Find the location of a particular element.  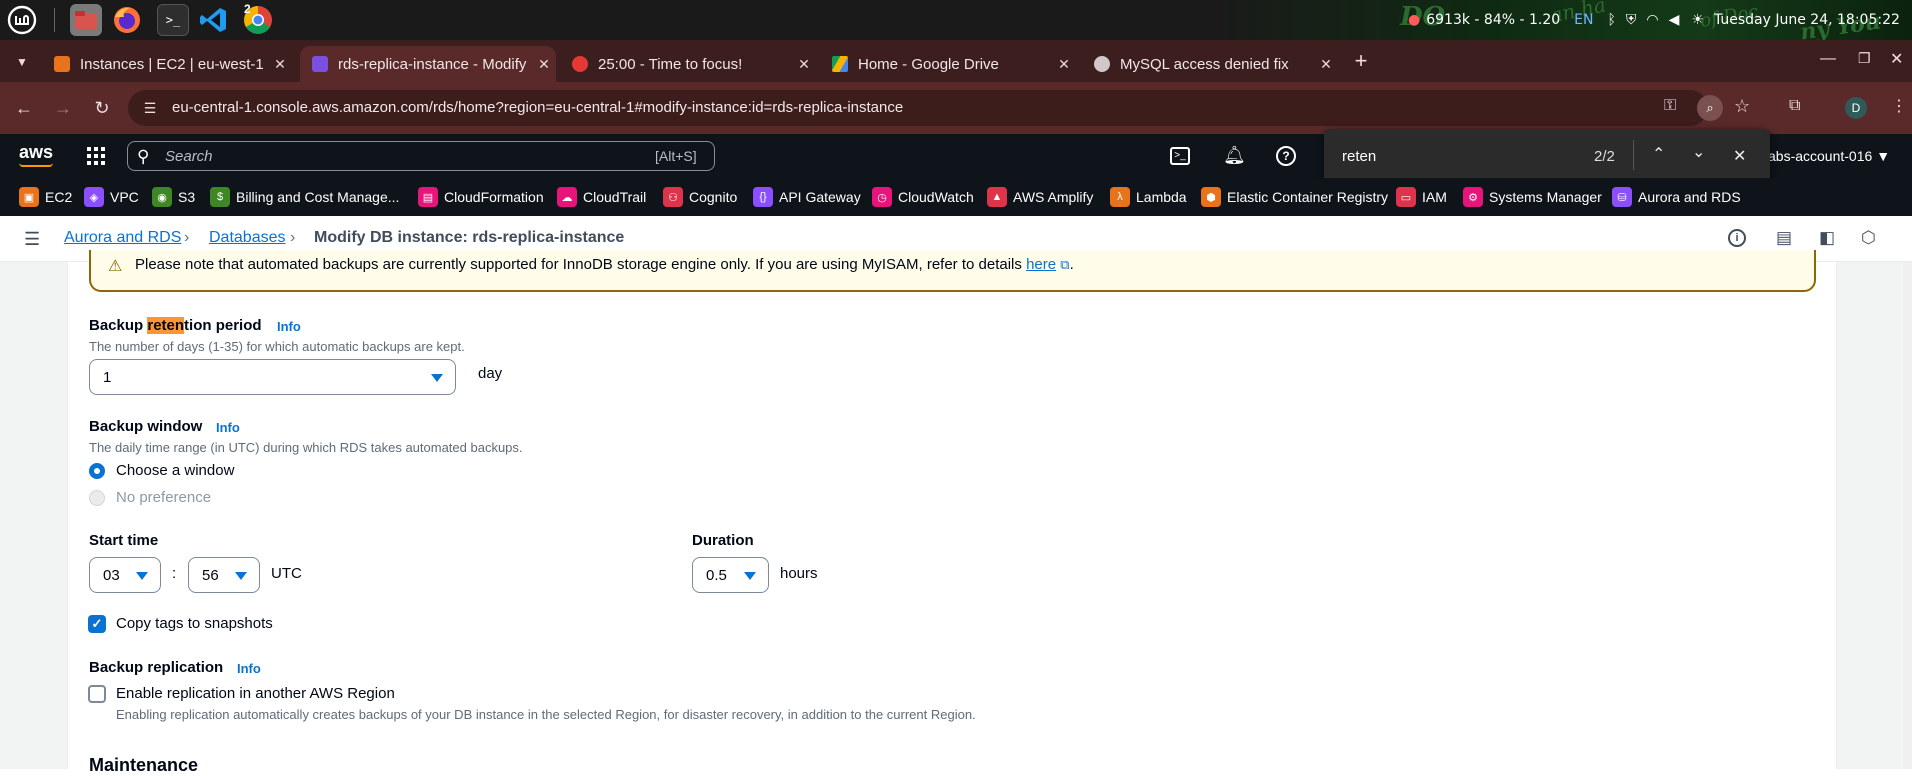

info-panel-icon: i is located at coordinates (1737, 238).